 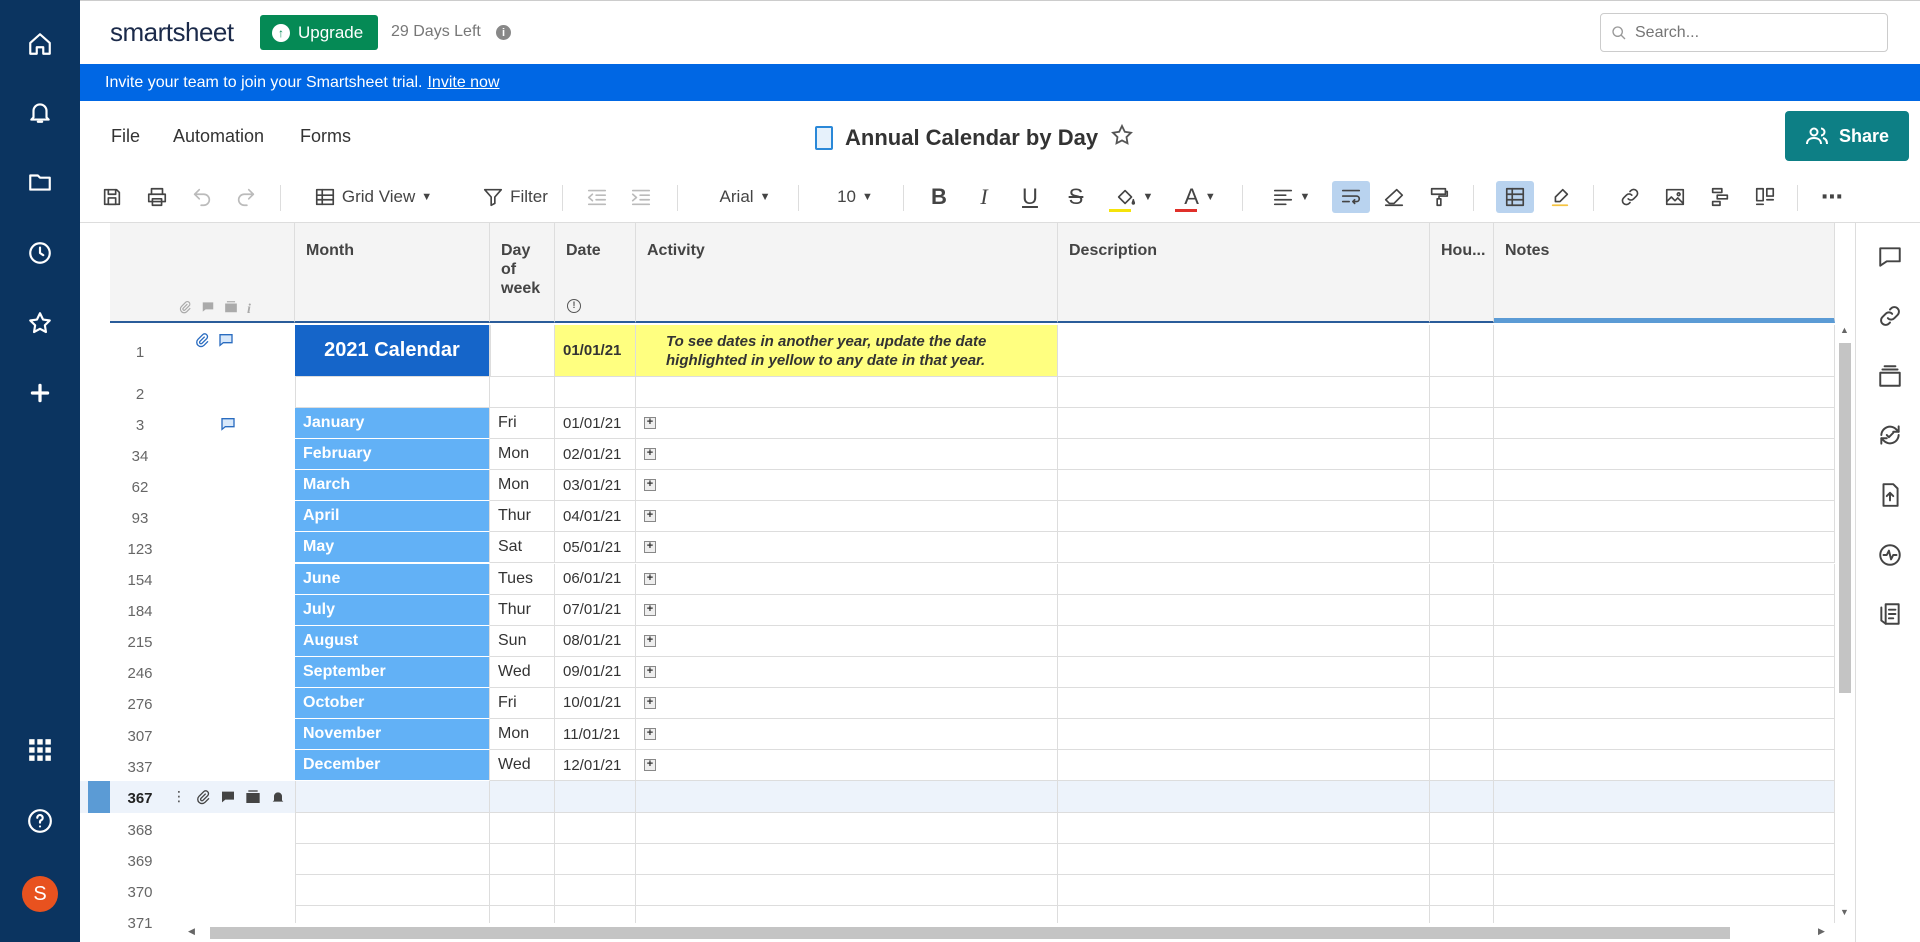 I want to click on font-size-select: 10 ▼, so click(x=855, y=197).